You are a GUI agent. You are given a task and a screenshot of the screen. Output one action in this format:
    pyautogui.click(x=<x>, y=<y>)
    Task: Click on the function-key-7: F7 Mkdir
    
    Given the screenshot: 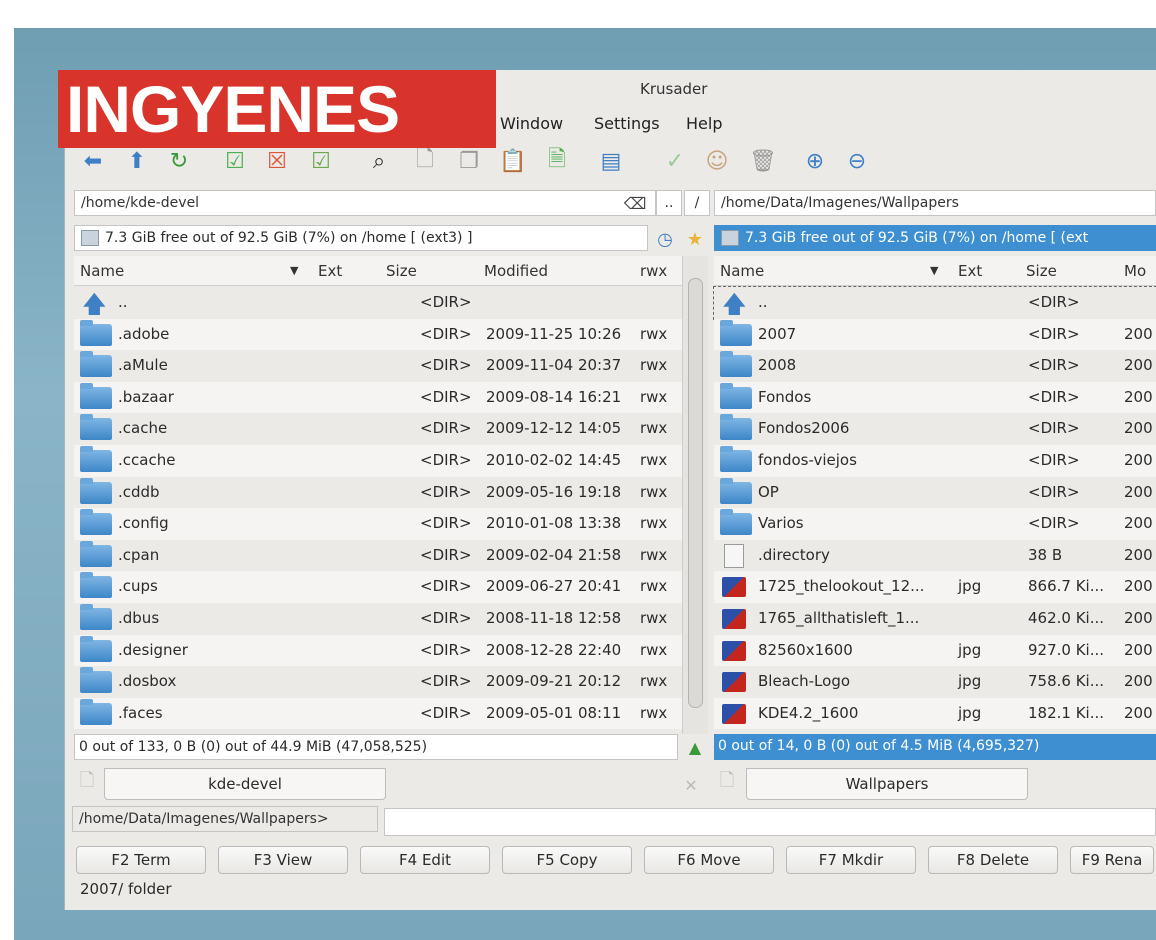 What is the action you would take?
    pyautogui.click(x=851, y=860)
    